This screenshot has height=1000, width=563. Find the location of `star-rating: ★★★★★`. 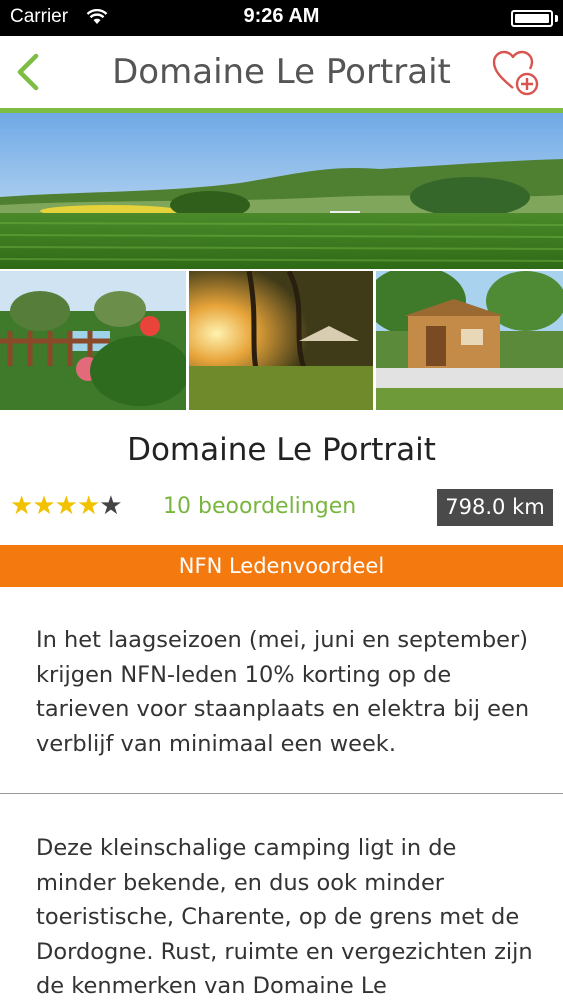

star-rating: ★★★★★ is located at coordinates (66, 506).